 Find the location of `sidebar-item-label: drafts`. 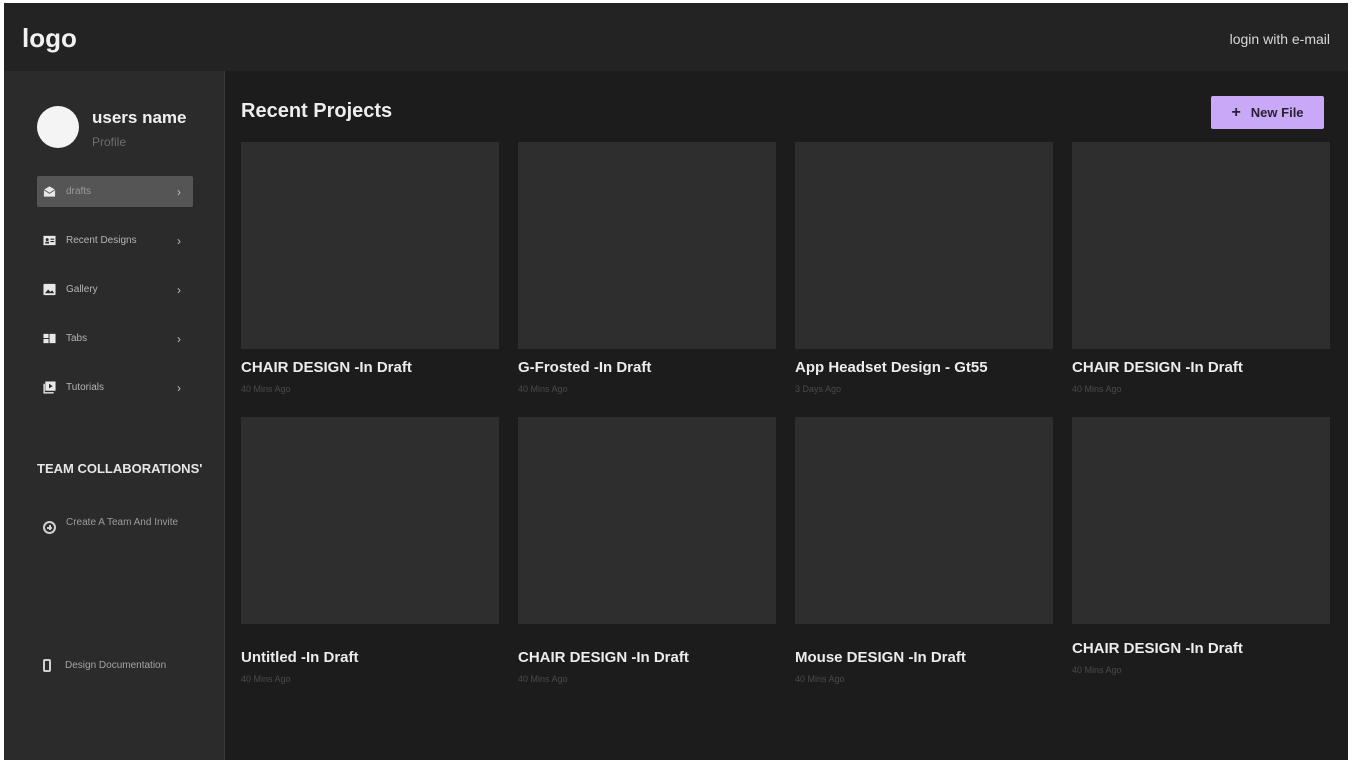

sidebar-item-label: drafts is located at coordinates (79, 191).